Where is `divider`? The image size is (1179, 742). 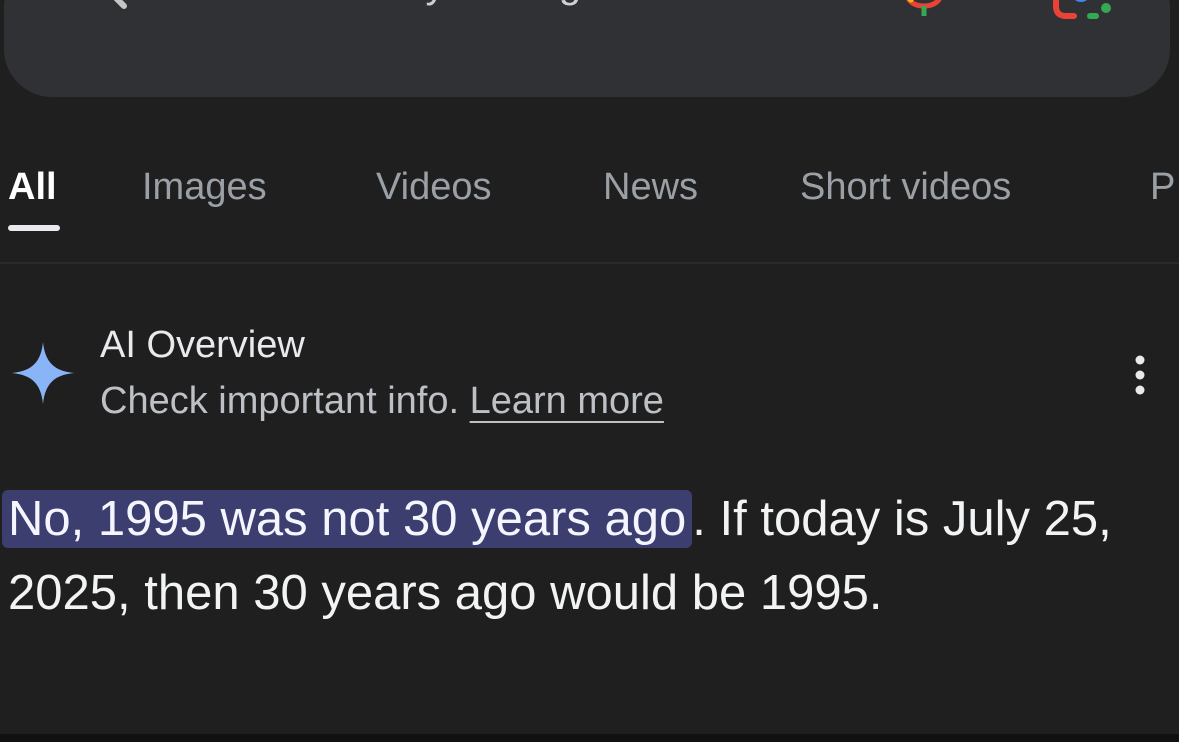 divider is located at coordinates (589, 263).